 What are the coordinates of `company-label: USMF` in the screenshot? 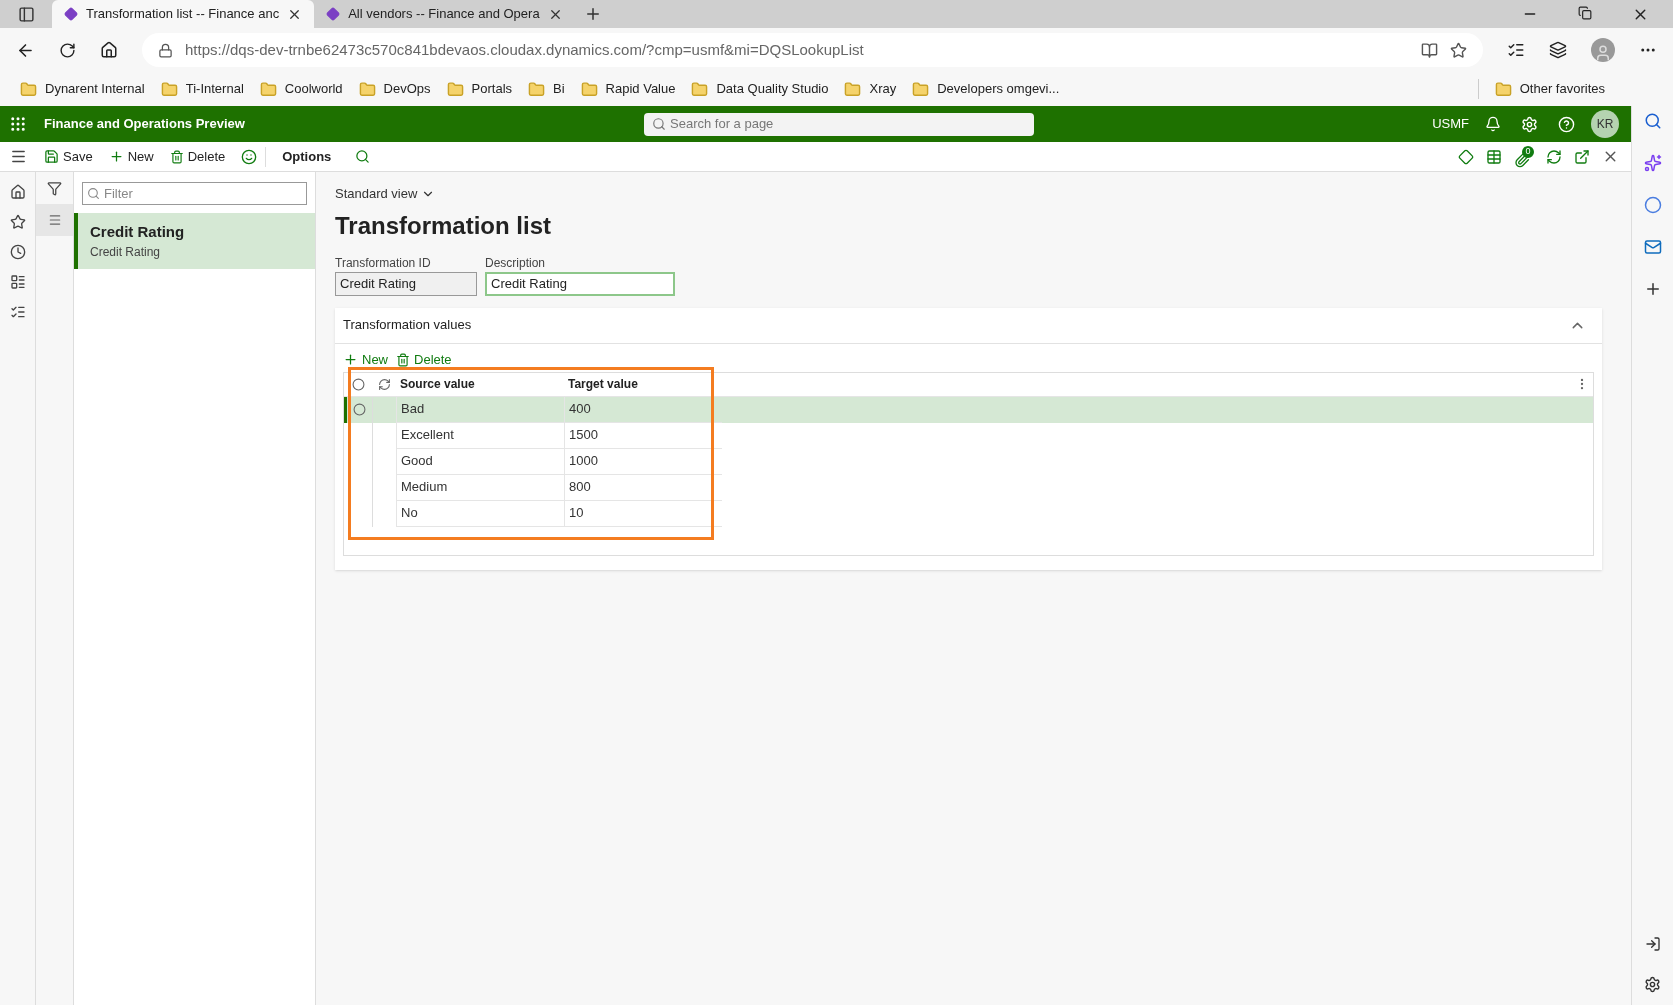 It's located at (1450, 124).